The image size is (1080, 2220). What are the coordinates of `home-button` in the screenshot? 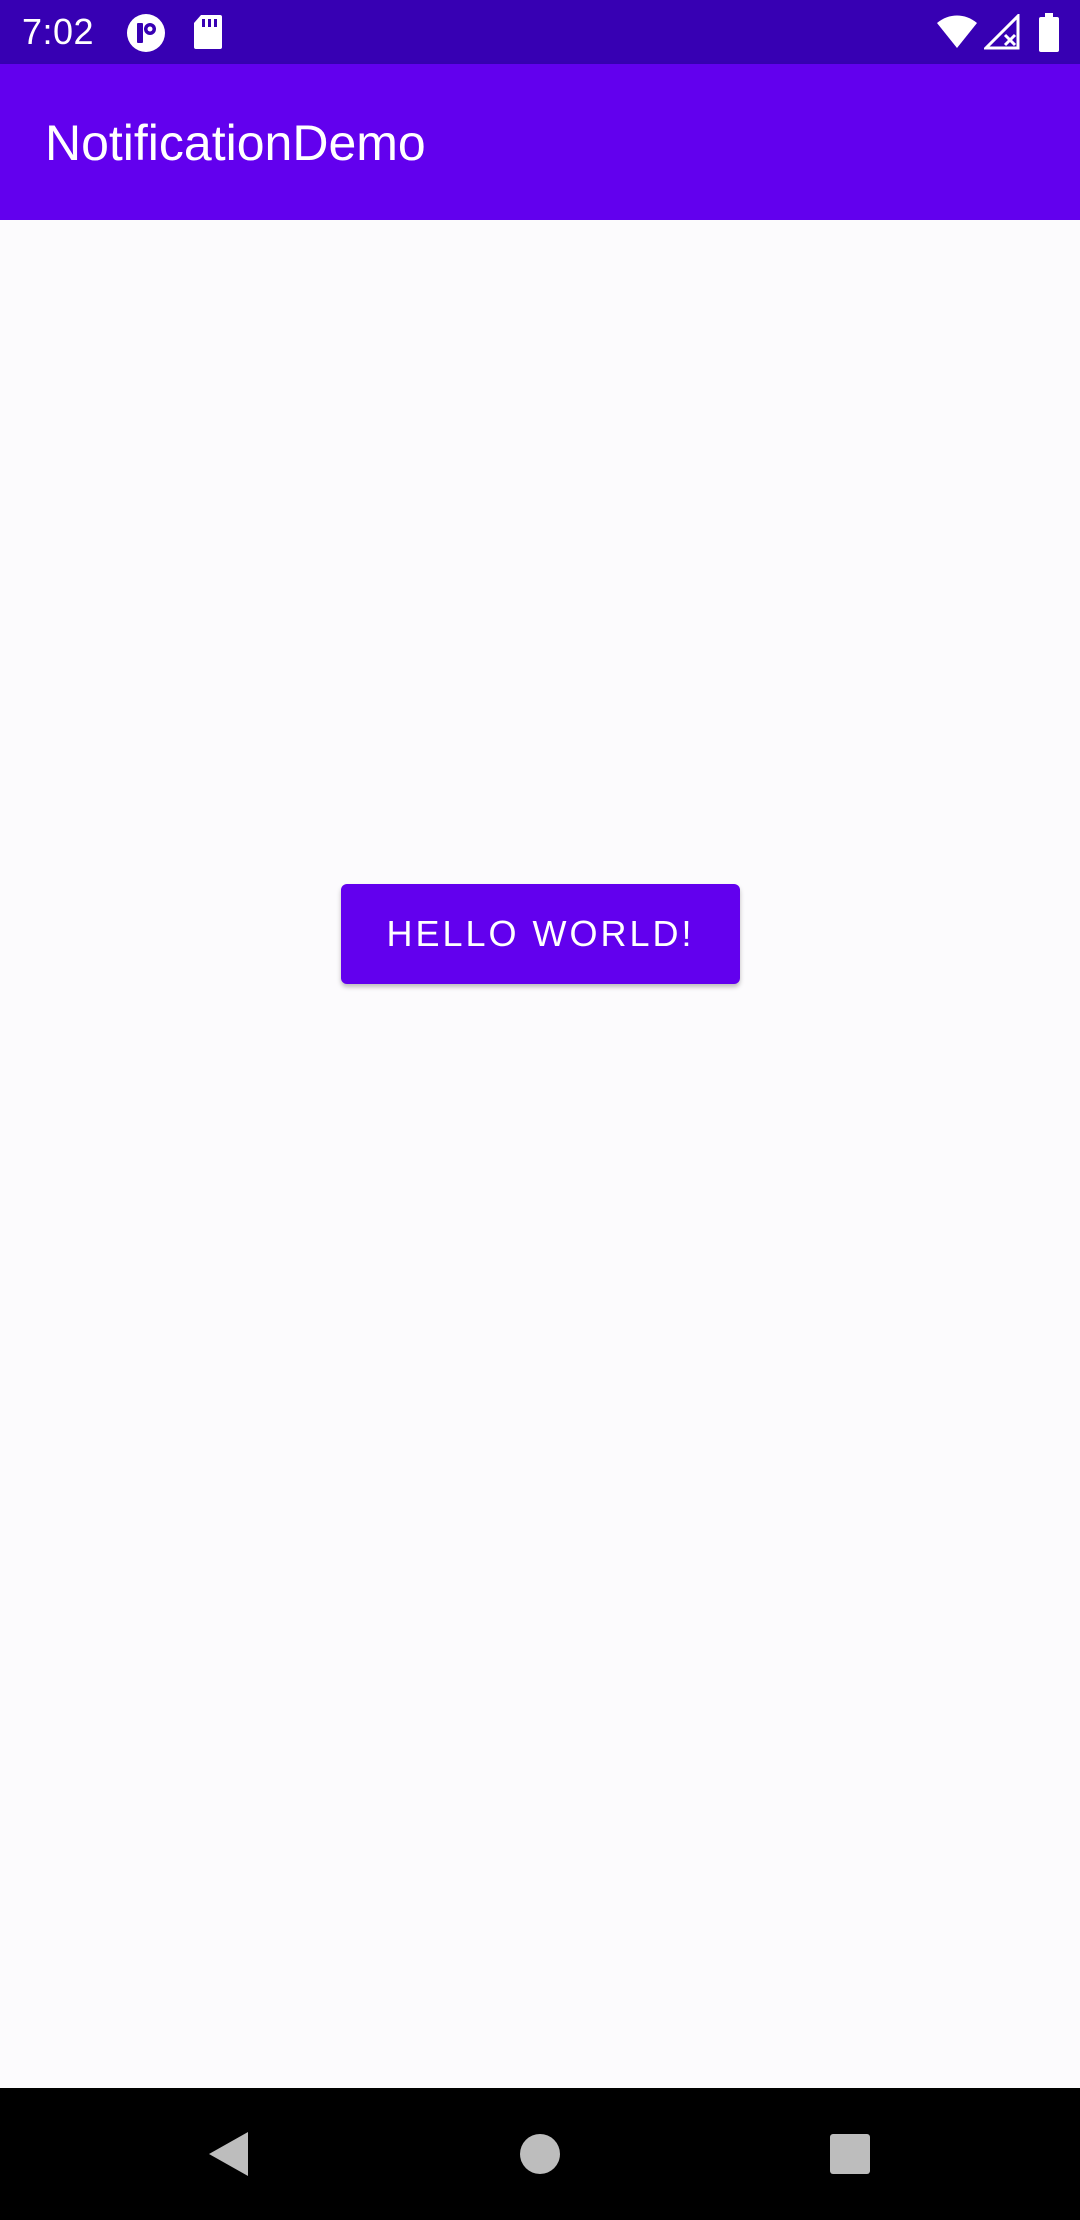 It's located at (540, 2154).